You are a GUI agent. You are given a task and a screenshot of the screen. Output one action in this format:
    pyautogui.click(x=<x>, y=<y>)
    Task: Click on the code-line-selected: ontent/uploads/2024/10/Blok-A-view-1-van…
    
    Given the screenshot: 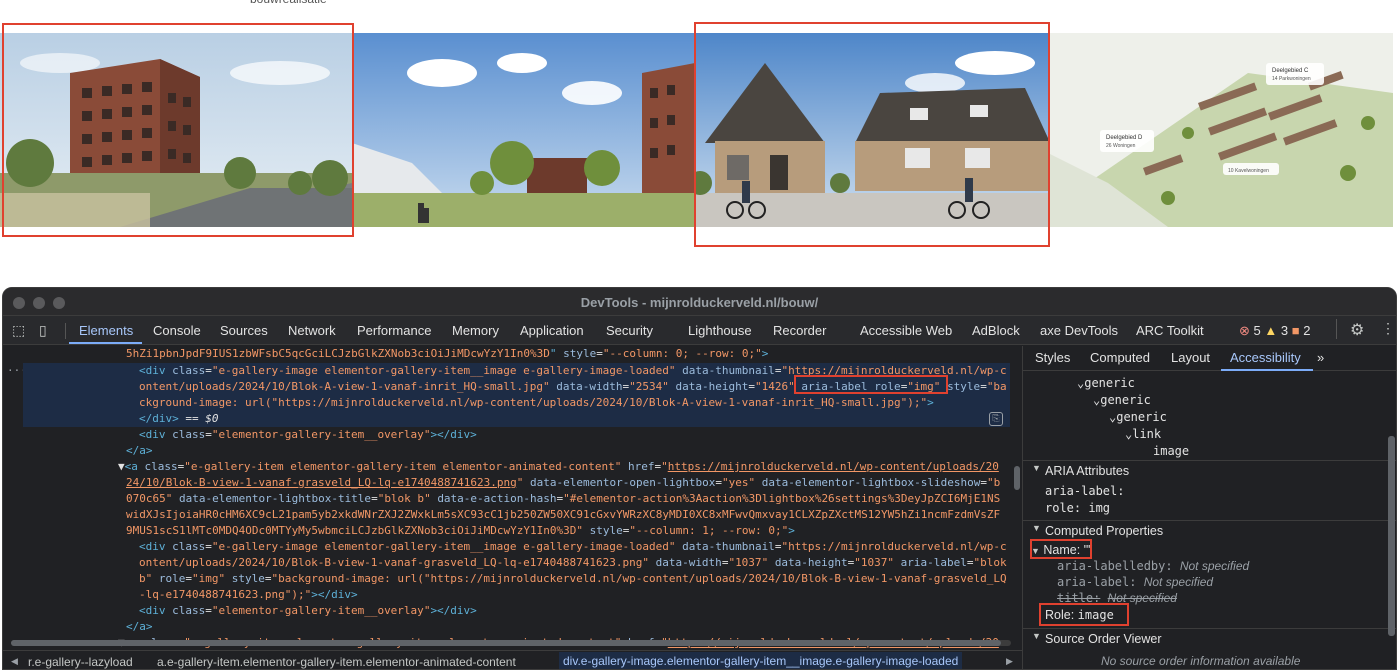 What is the action you would take?
    pyautogui.click(x=516, y=387)
    